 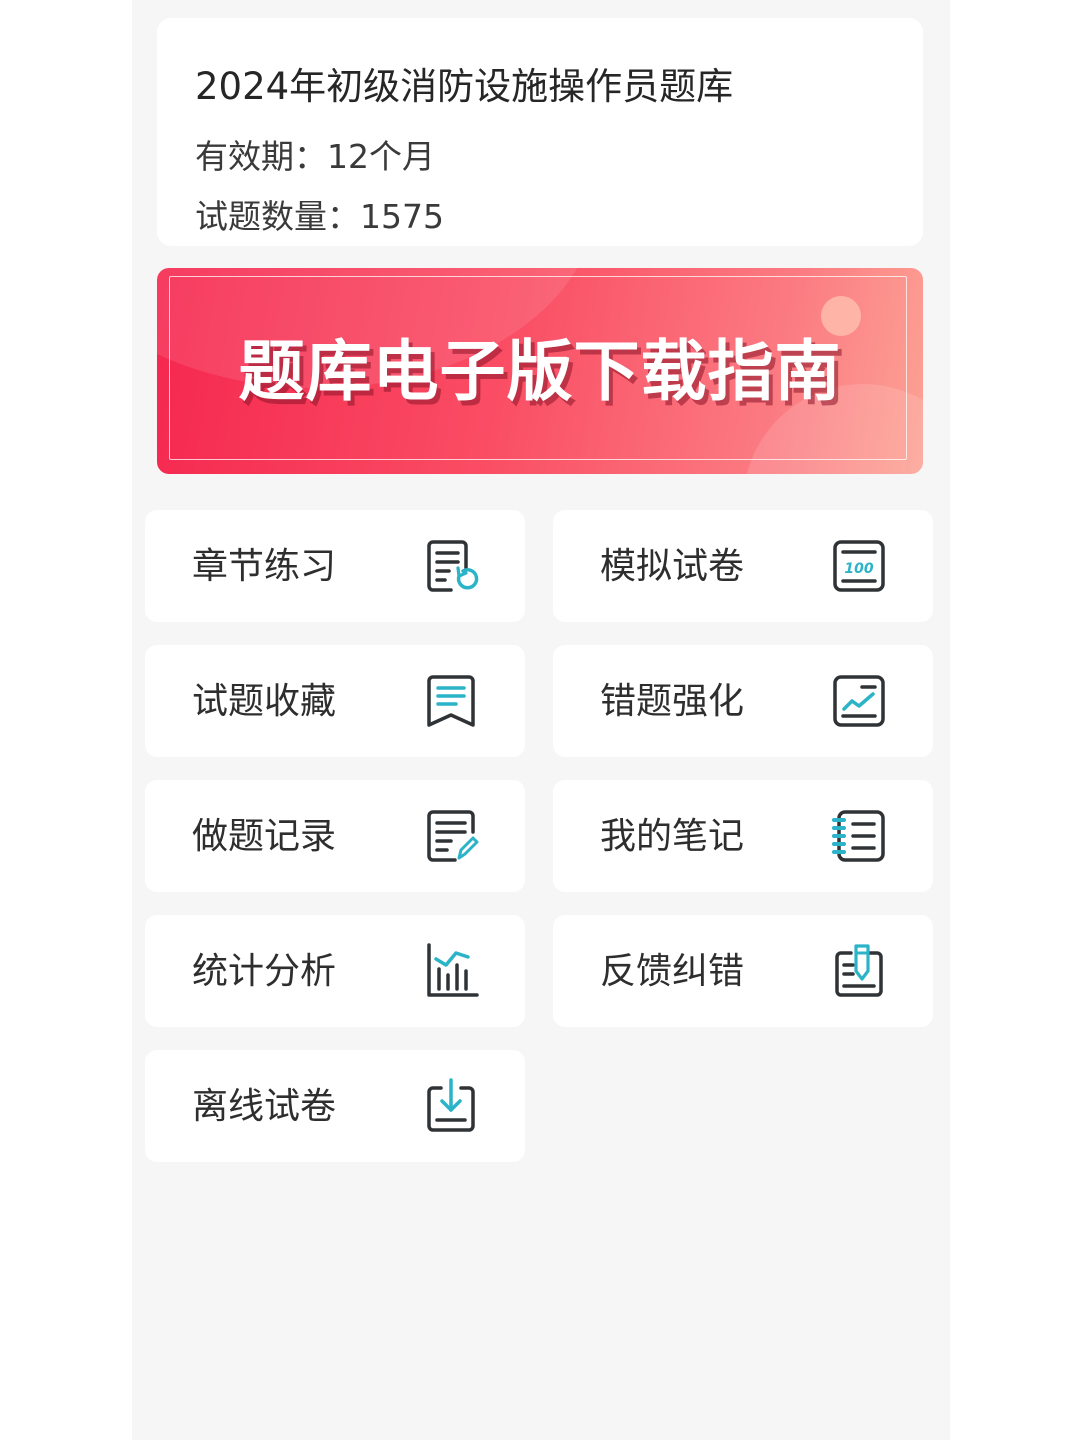 I want to click on menu-item-label: 统计分析, so click(x=264, y=971).